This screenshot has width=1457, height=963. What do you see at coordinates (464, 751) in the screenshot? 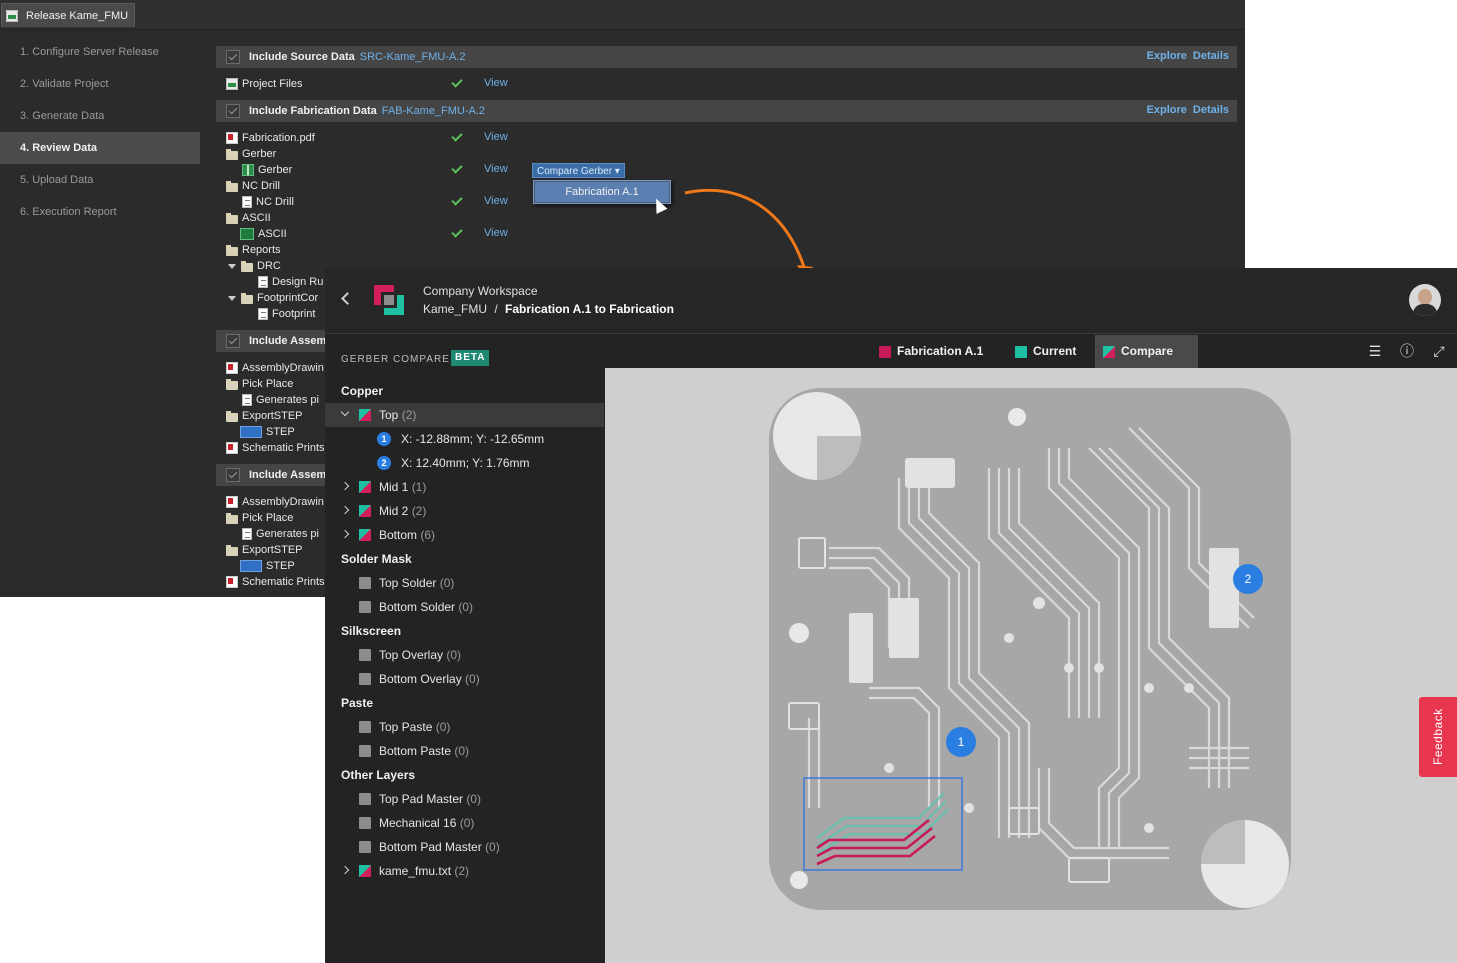
I see `layer-bottom-paste: Bottom Paste (0)` at bounding box center [464, 751].